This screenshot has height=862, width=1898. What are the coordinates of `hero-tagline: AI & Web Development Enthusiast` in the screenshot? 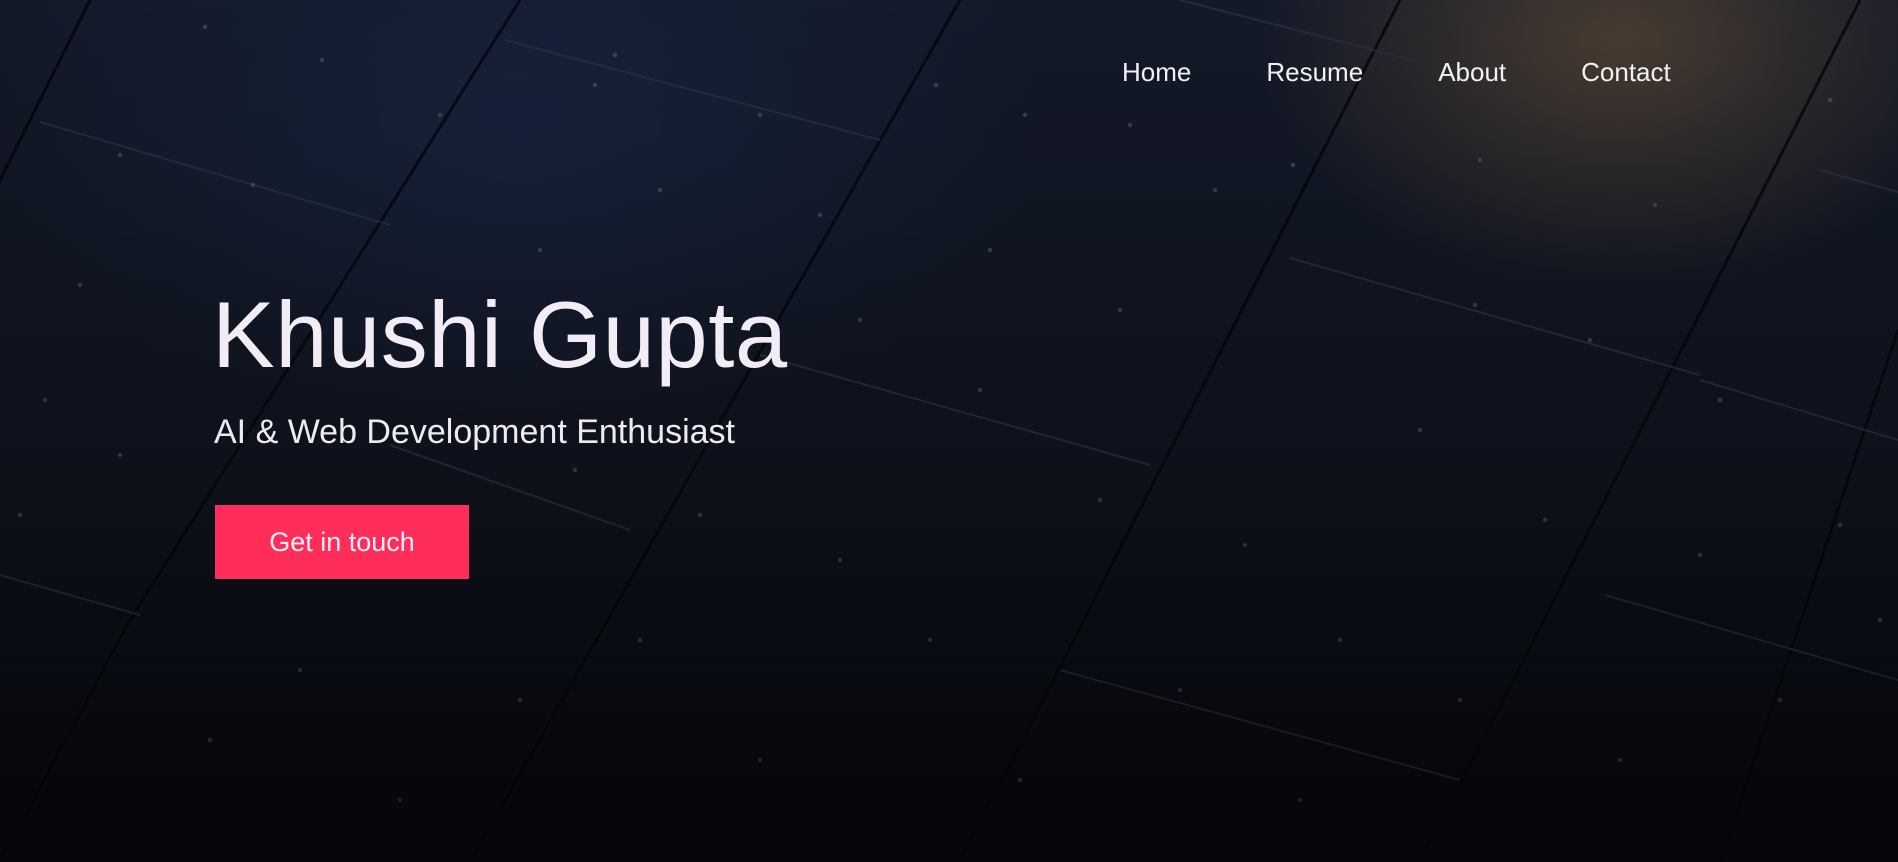 It's located at (474, 432).